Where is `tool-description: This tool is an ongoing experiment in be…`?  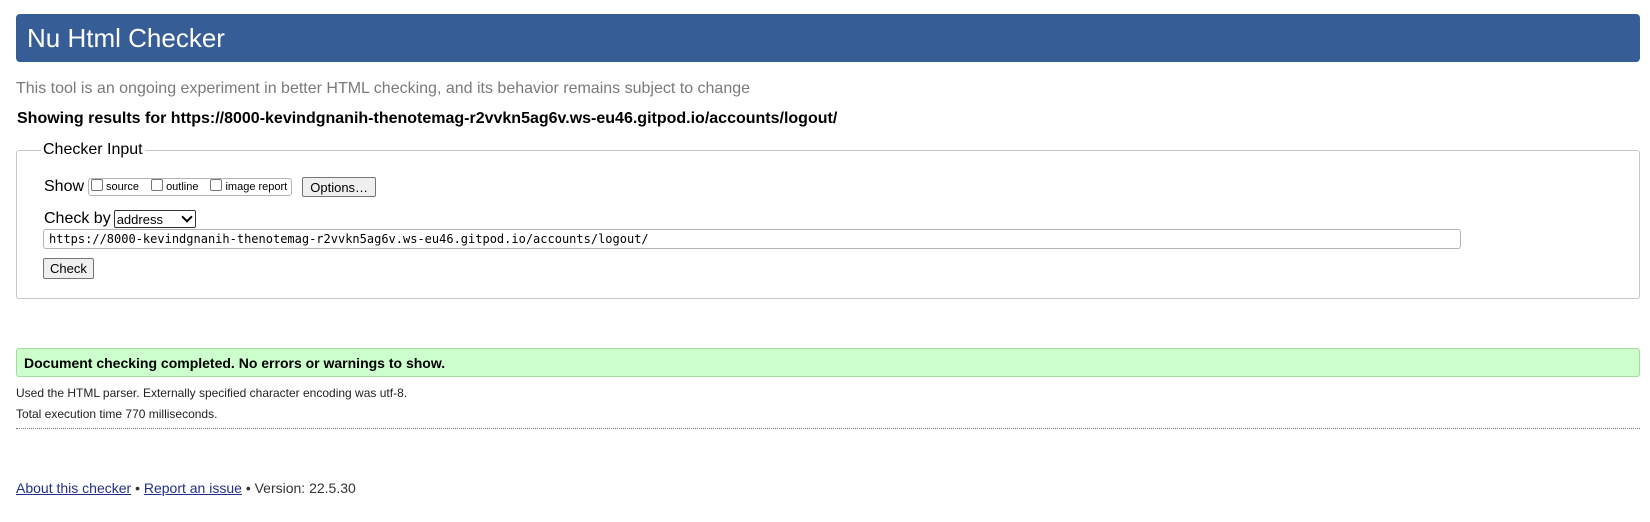 tool-description: This tool is an ongoing experiment in be… is located at coordinates (383, 88).